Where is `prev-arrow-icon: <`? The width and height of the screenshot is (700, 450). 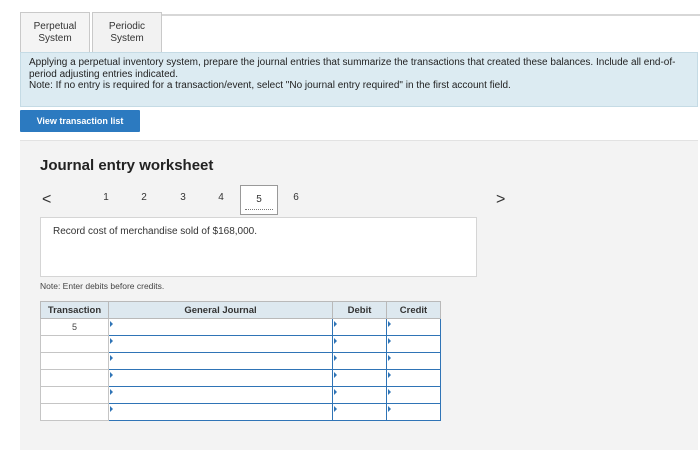 prev-arrow-icon: < is located at coordinates (46, 200).